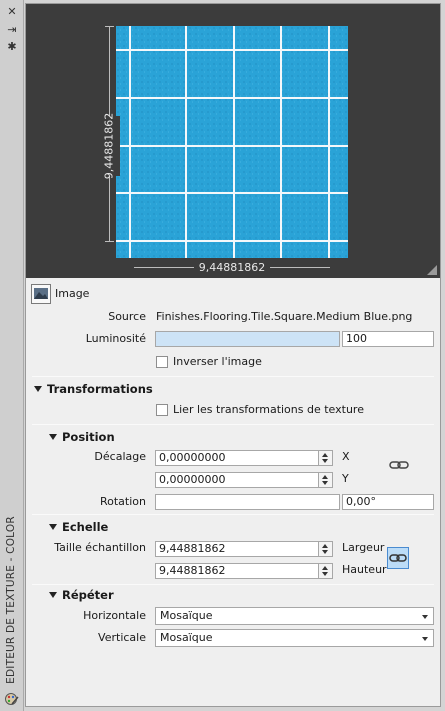  Describe the element at coordinates (294, 638) in the screenshot. I see `vertical-repeat-select: Mosaïque` at that location.